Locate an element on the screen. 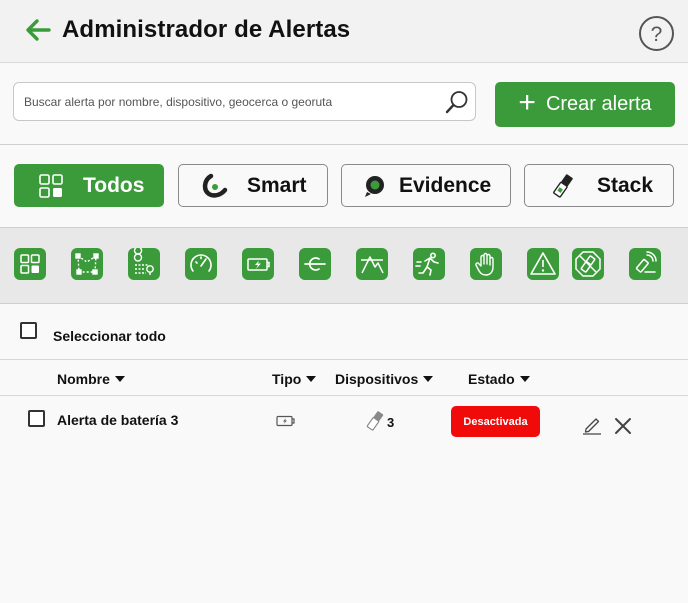 This screenshot has width=688, height=603. header-bar: Administrador de Alertas ? is located at coordinates (344, 31).